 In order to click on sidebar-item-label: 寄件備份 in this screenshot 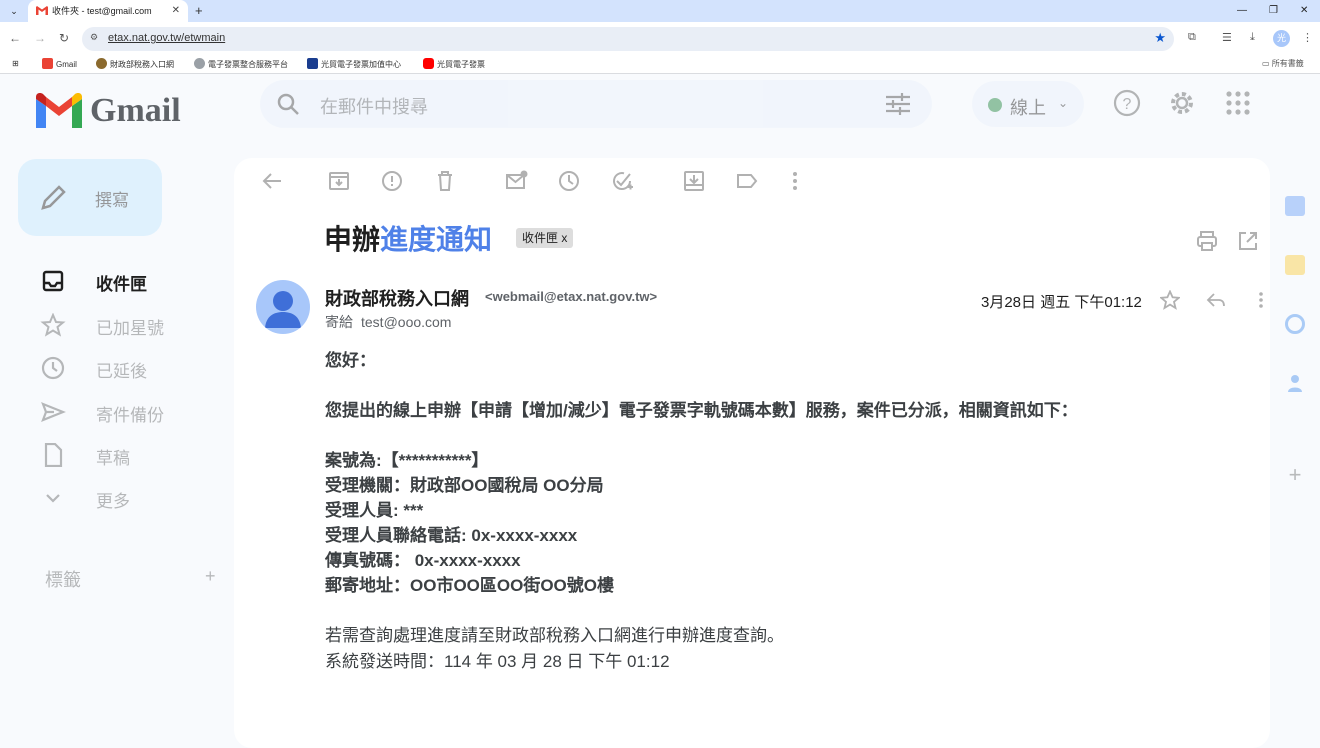, I will do `click(130, 415)`.